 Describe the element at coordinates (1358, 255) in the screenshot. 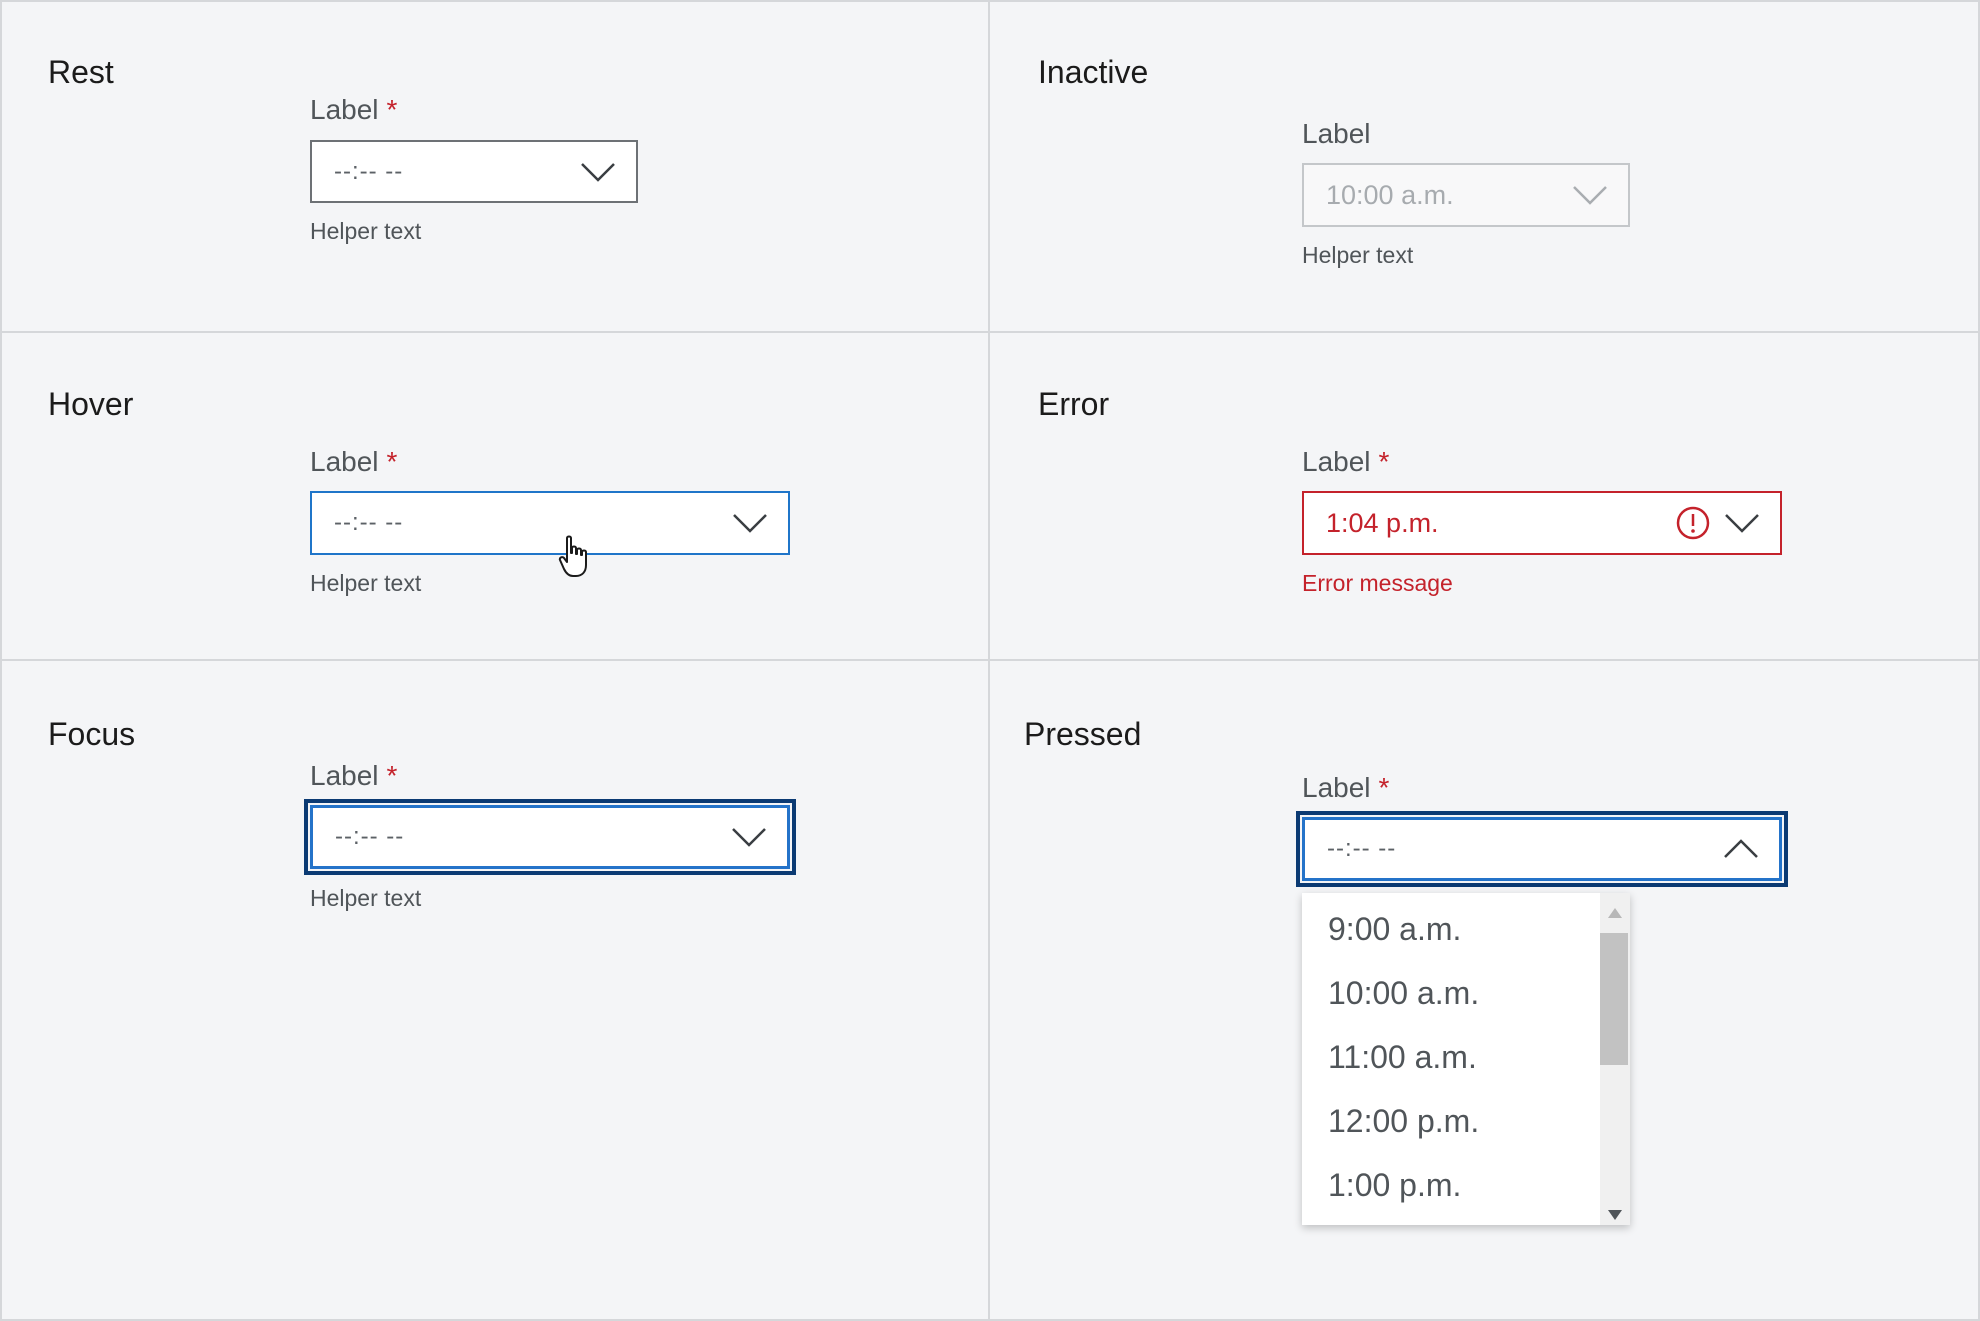

I see `helper-text-inactive: Helper text` at that location.